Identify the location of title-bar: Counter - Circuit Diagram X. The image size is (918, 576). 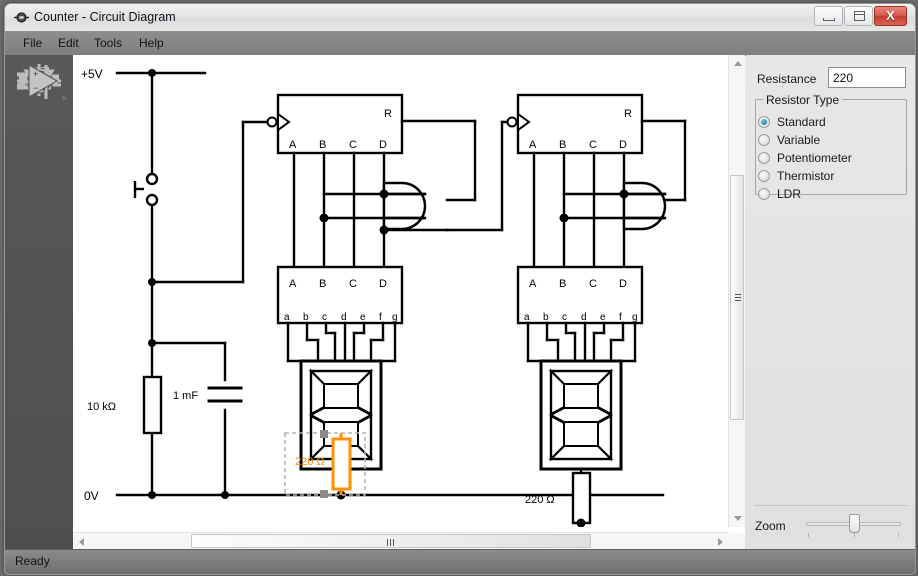
(460, 18).